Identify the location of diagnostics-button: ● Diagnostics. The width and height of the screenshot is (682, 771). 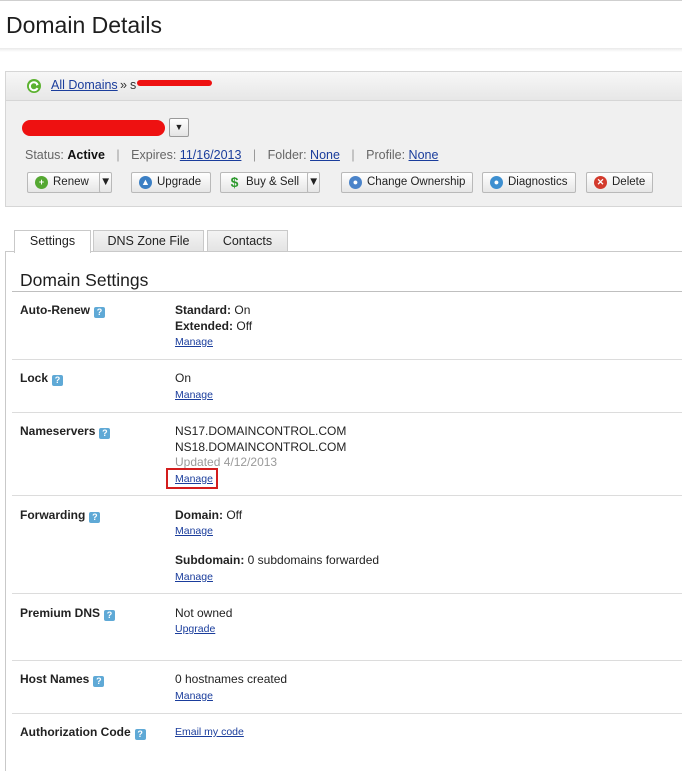
(529, 182).